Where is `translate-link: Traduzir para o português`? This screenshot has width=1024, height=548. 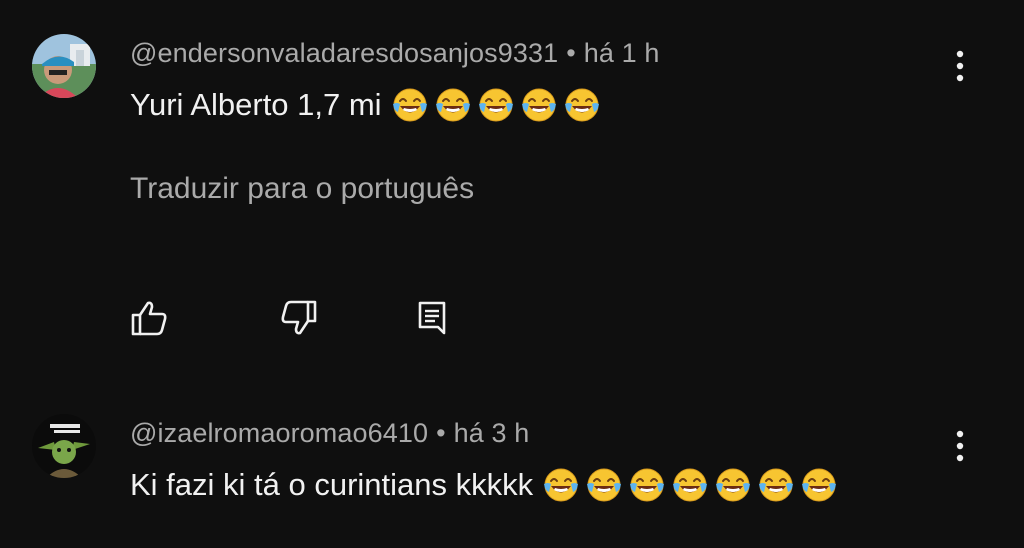
translate-link: Traduzir para o português is located at coordinates (302, 189).